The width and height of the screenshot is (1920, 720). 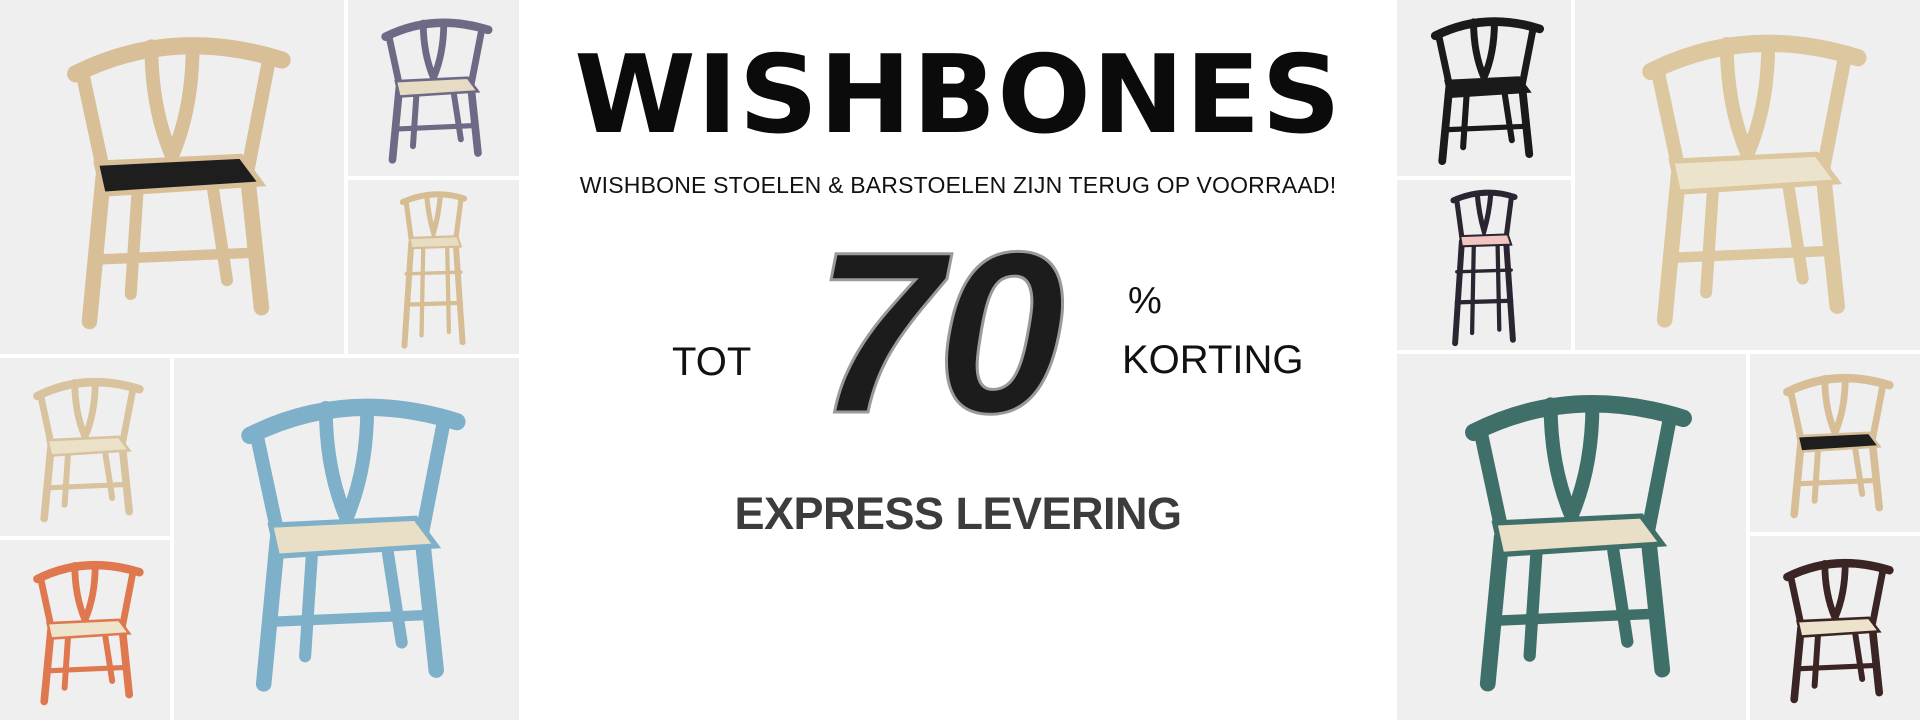 I want to click on chair-photo-natural-small, so click(x=85, y=447).